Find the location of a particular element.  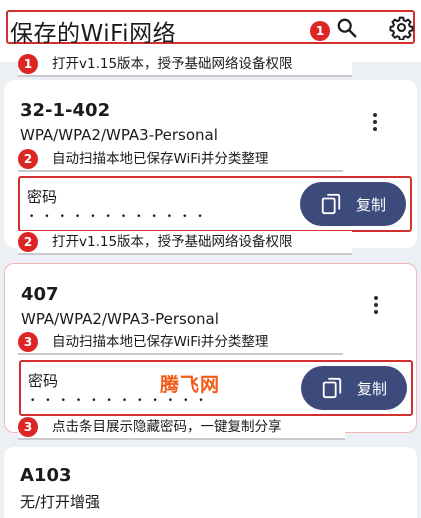

page-title: 保存的WiFi网络 is located at coordinates (93, 34).